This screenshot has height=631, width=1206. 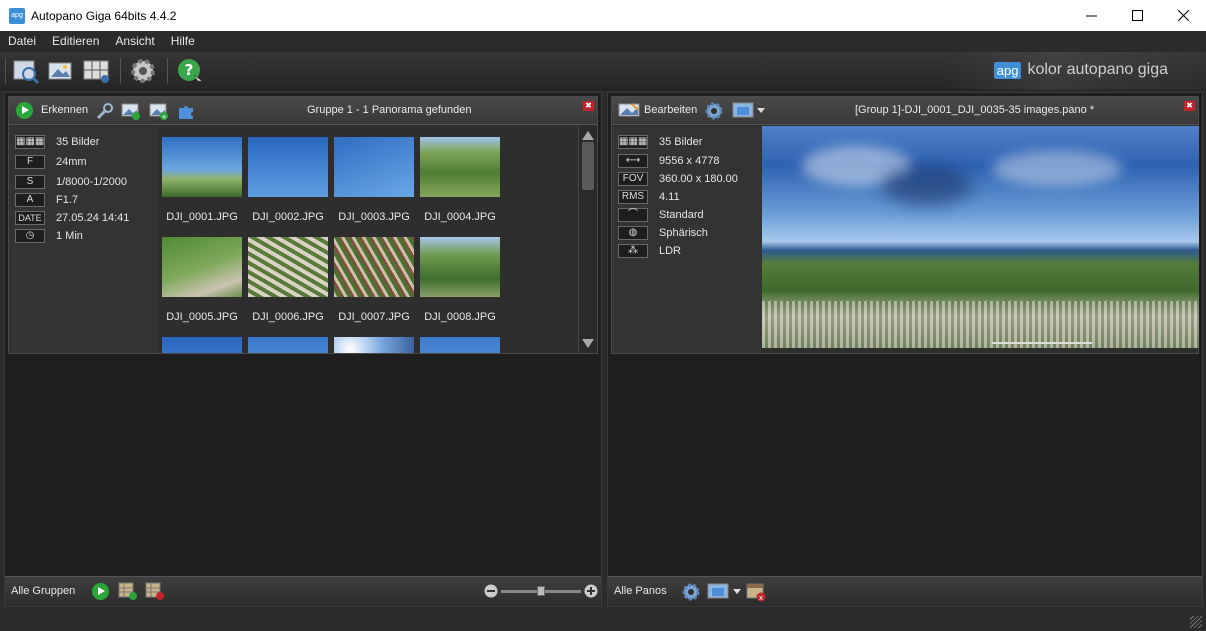 What do you see at coordinates (30, 200) in the screenshot?
I see `aperture-badge: A` at bounding box center [30, 200].